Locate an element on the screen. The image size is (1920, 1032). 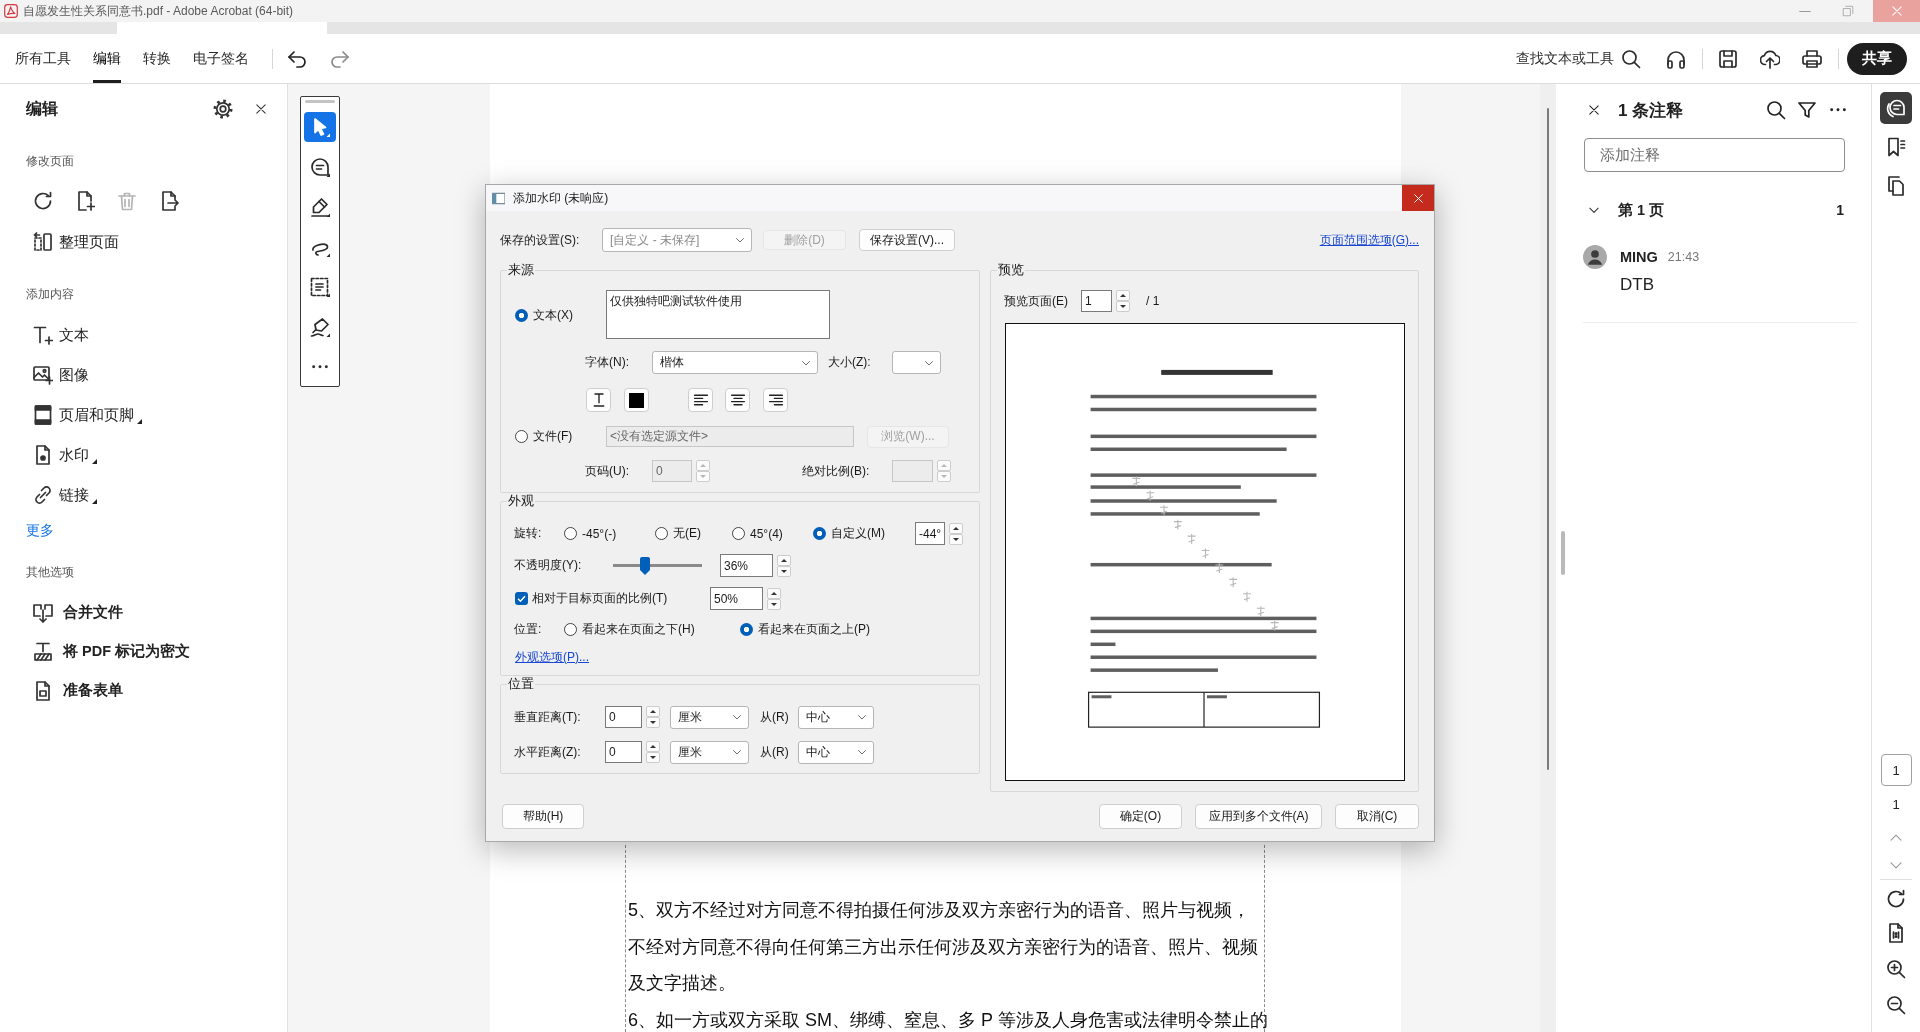
tool-item: 链接 is located at coordinates (65, 495).